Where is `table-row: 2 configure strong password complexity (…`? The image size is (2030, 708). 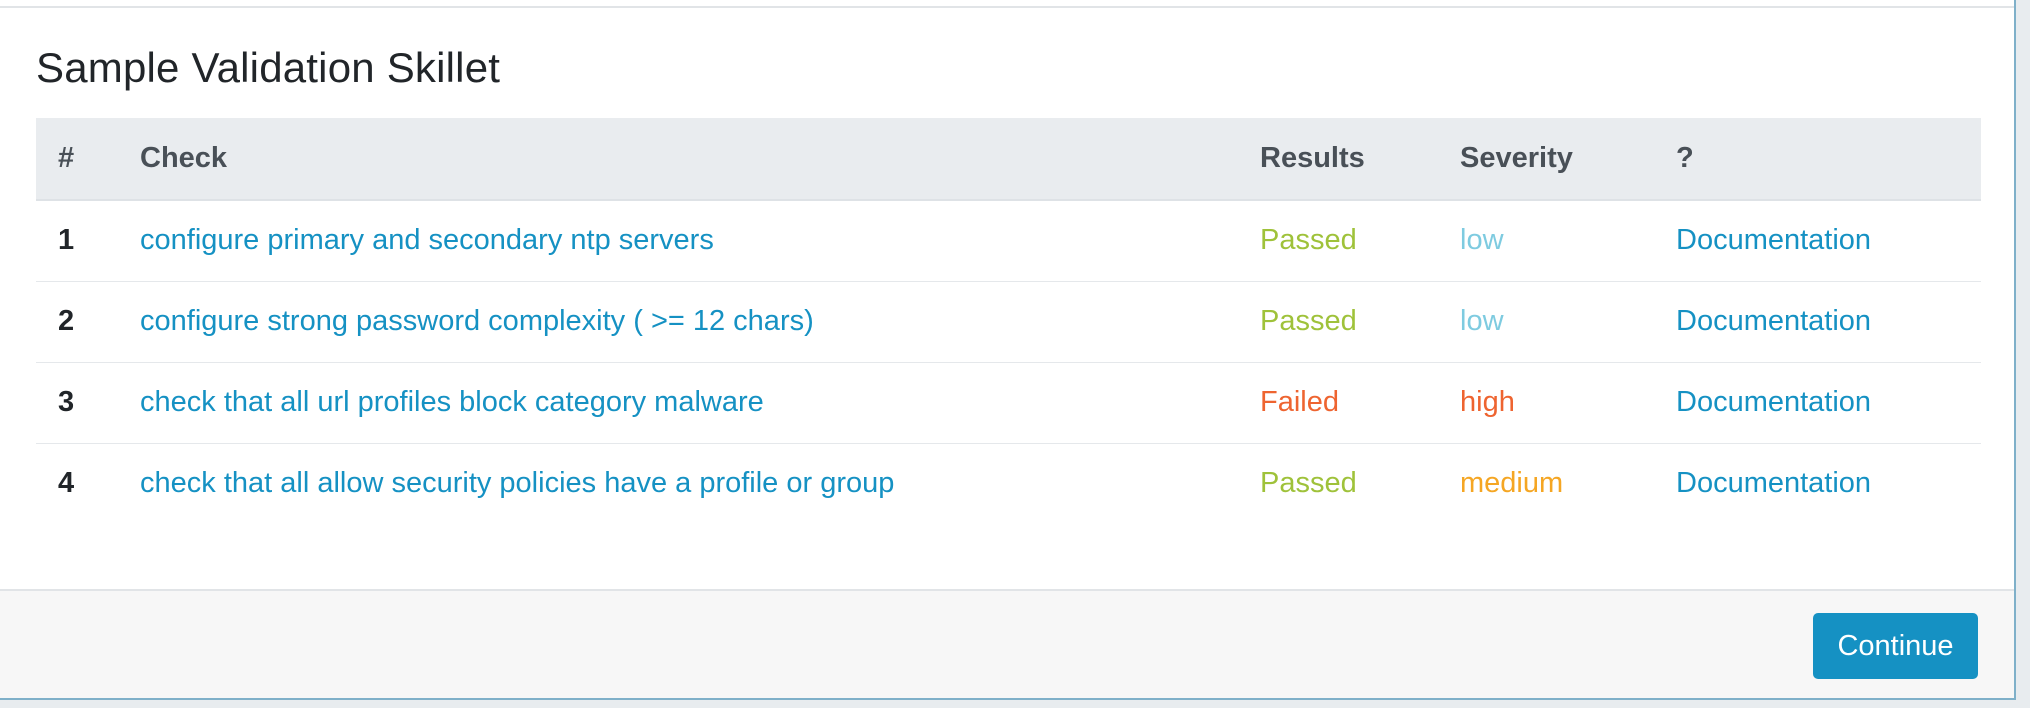 table-row: 2 configure strong password complexity (… is located at coordinates (1008, 322).